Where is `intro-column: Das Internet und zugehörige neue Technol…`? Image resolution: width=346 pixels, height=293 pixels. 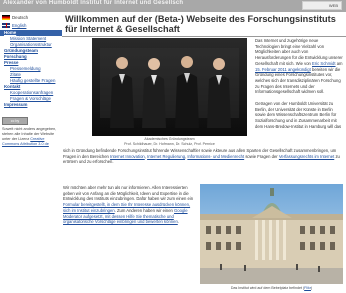
intro-column: Das Internet und zugehörige neue Technol… is located at coordinates (299, 87).